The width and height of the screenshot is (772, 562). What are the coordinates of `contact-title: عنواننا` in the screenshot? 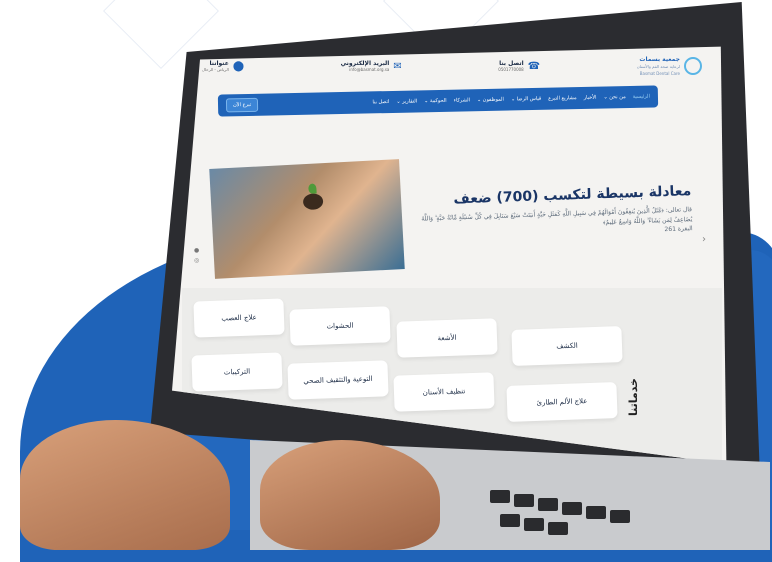 It's located at (219, 63).